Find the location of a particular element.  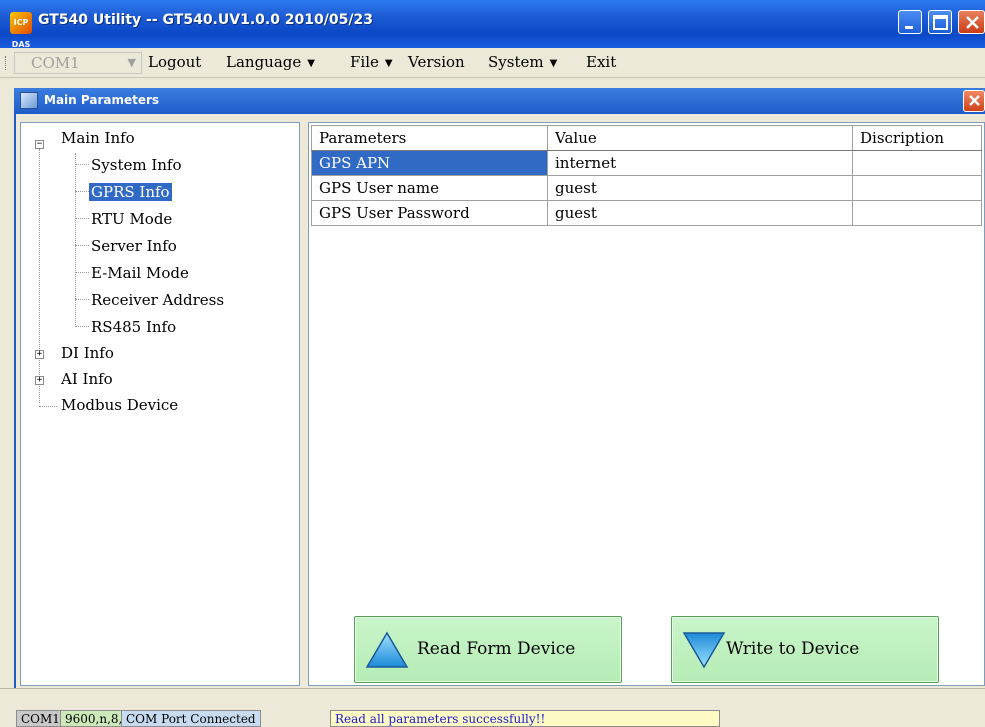

column-header-parameters: Parameters is located at coordinates (429, 138).